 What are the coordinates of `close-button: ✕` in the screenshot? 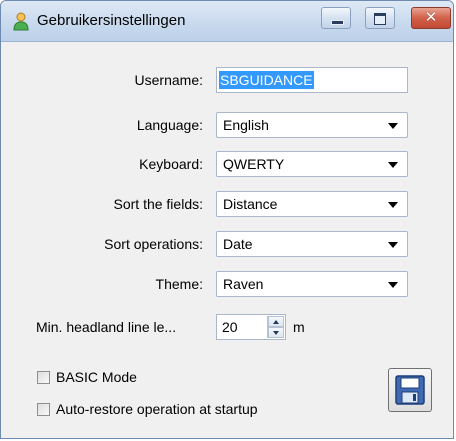 It's located at (431, 18).